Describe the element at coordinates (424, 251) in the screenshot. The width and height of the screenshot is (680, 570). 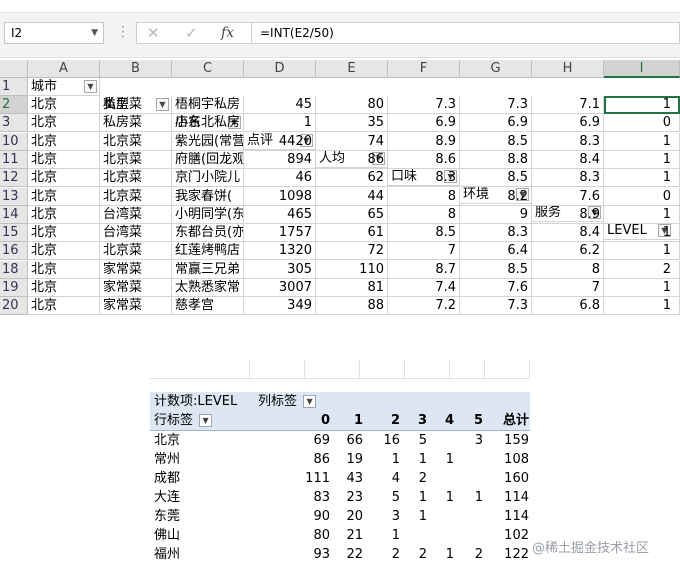
I see `cell-taste: 7` at that location.